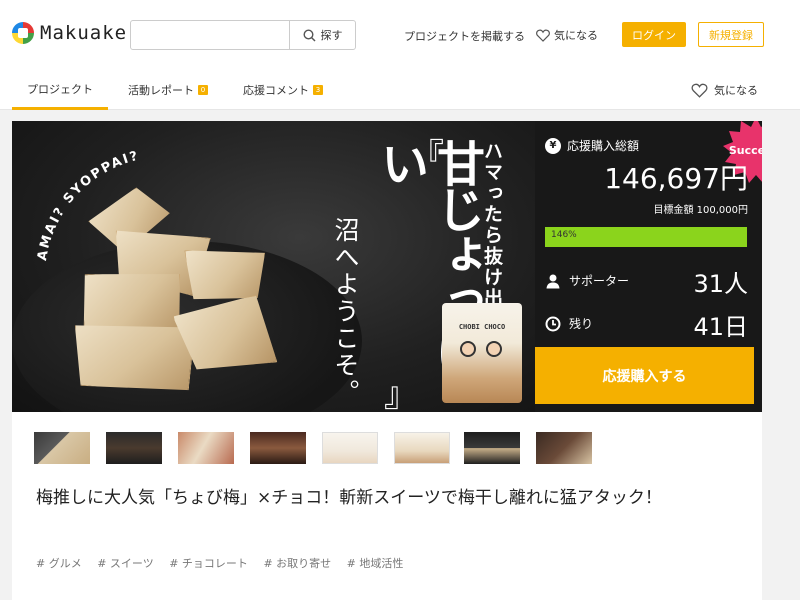 The height and width of the screenshot is (600, 800). Describe the element at coordinates (553, 281) in the screenshot. I see `person-icon` at that location.